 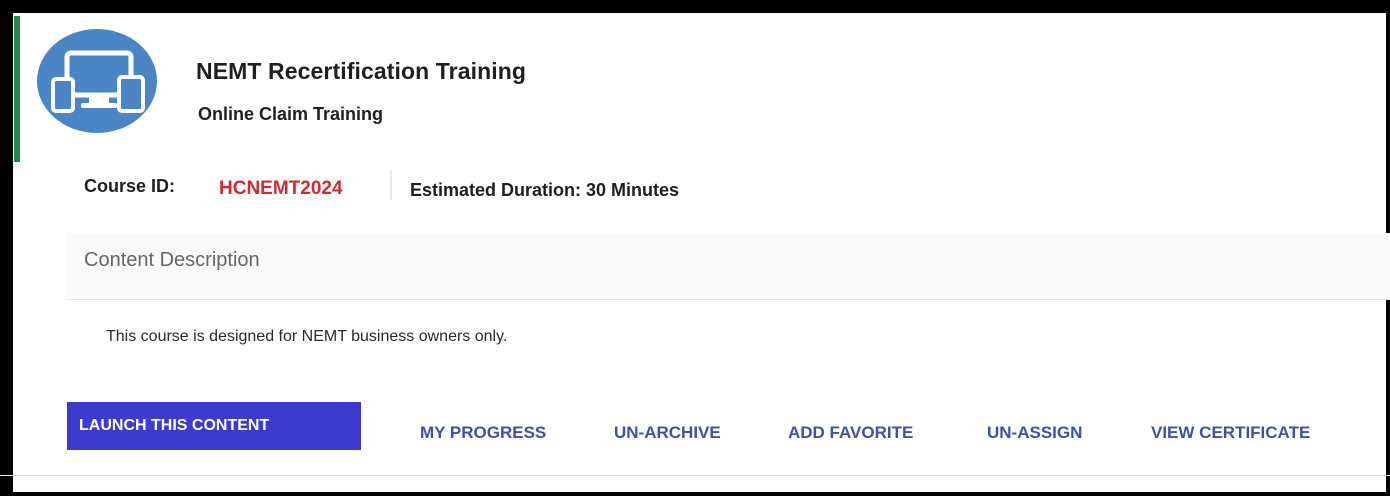 I want to click on estimated-duration: Estimated Duration: 30 Minutes, so click(x=545, y=190).